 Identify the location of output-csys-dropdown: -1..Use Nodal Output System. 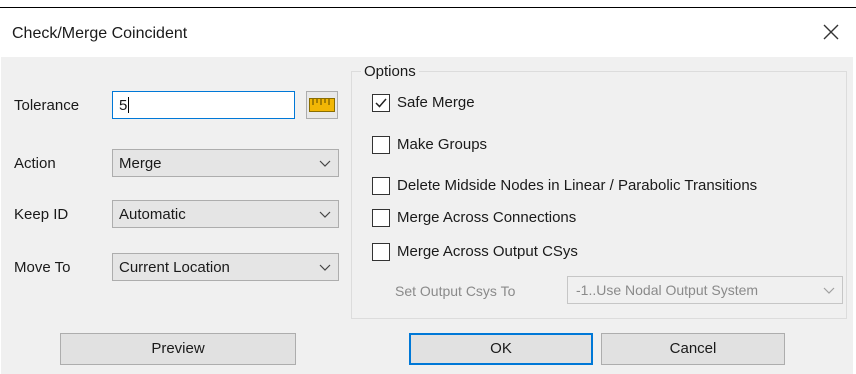
(705, 290).